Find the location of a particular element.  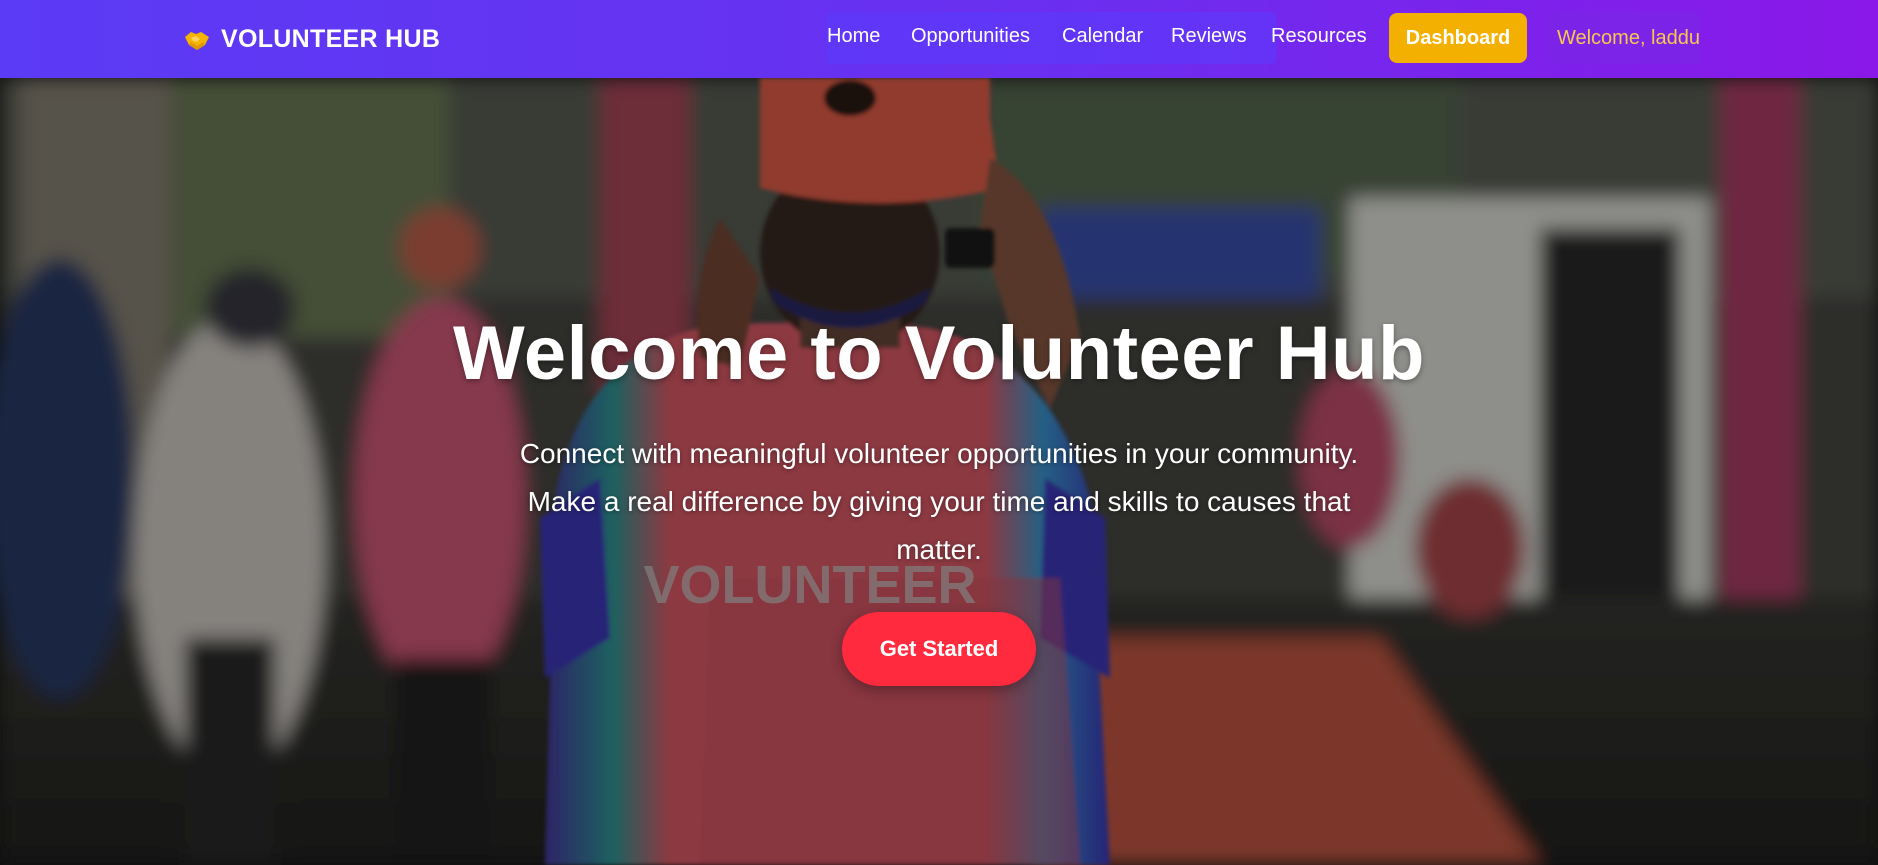

brand-logo: VOLUNTEER HUB is located at coordinates (311, 39).